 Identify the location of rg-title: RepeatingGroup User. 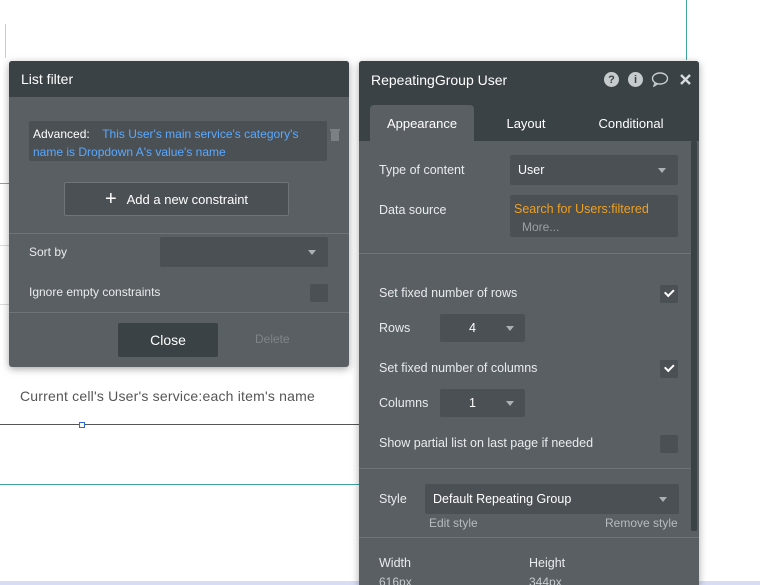
(439, 80).